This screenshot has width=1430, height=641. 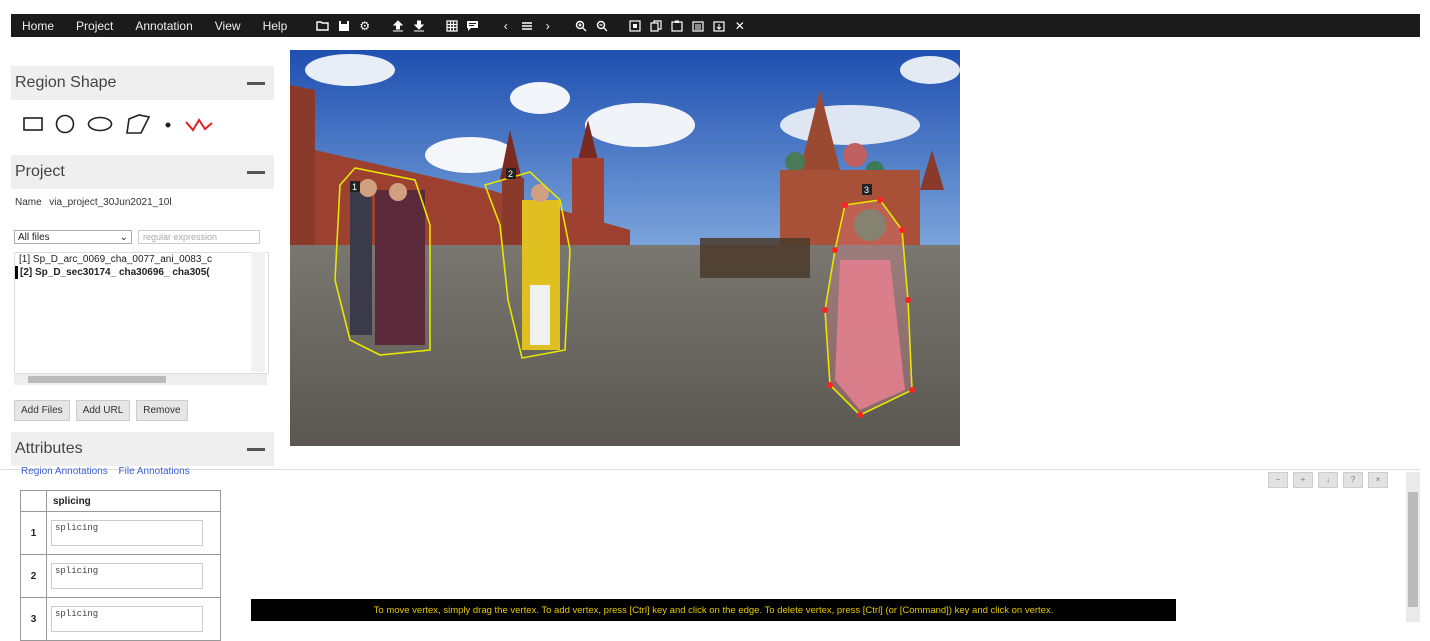 What do you see at coordinates (163, 26) in the screenshot?
I see `menu-annotation: Annotation` at bounding box center [163, 26].